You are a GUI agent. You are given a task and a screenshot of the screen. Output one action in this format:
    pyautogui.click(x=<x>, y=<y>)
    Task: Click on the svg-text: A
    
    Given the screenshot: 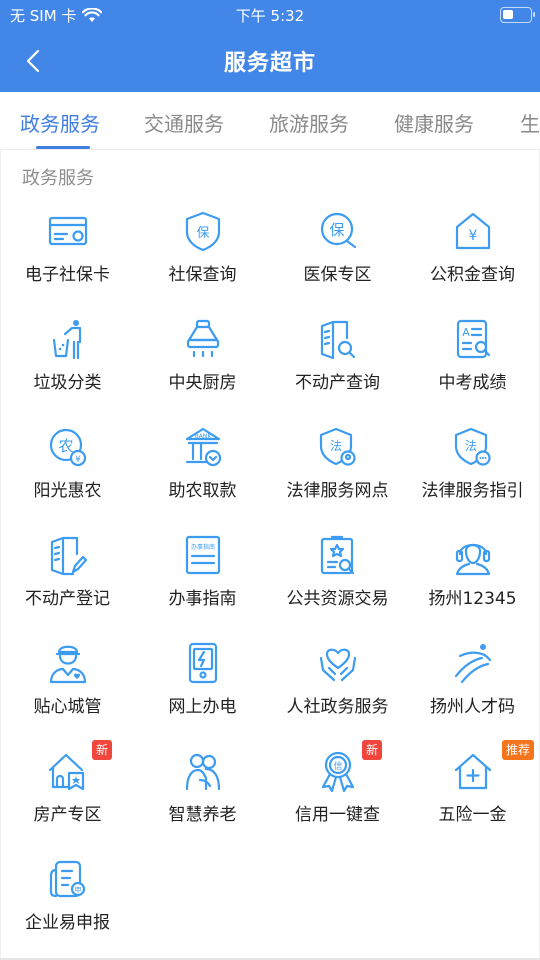 What is the action you would take?
    pyautogui.click(x=466, y=332)
    